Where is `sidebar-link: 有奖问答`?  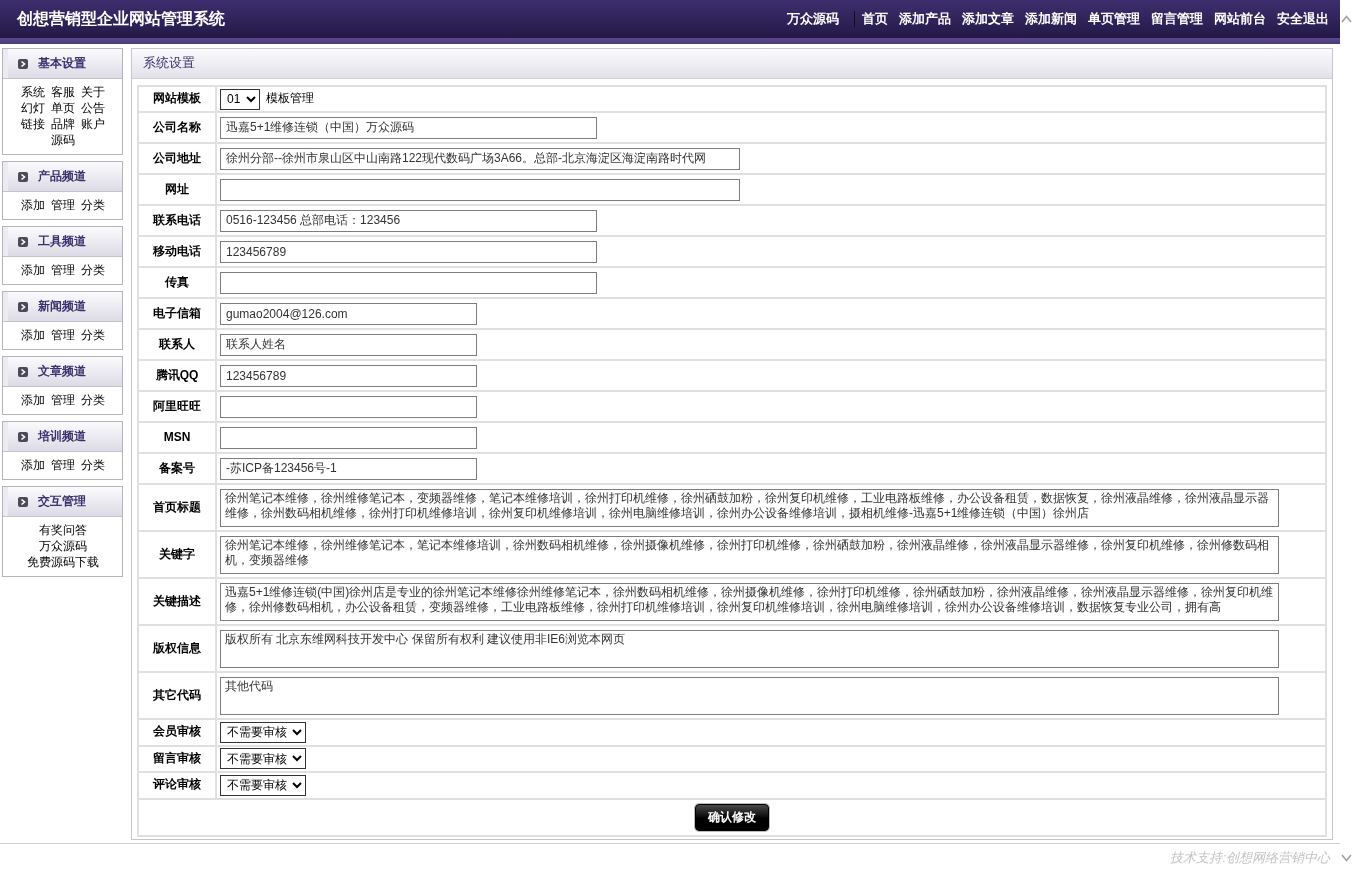 sidebar-link: 有奖问答 is located at coordinates (62, 530).